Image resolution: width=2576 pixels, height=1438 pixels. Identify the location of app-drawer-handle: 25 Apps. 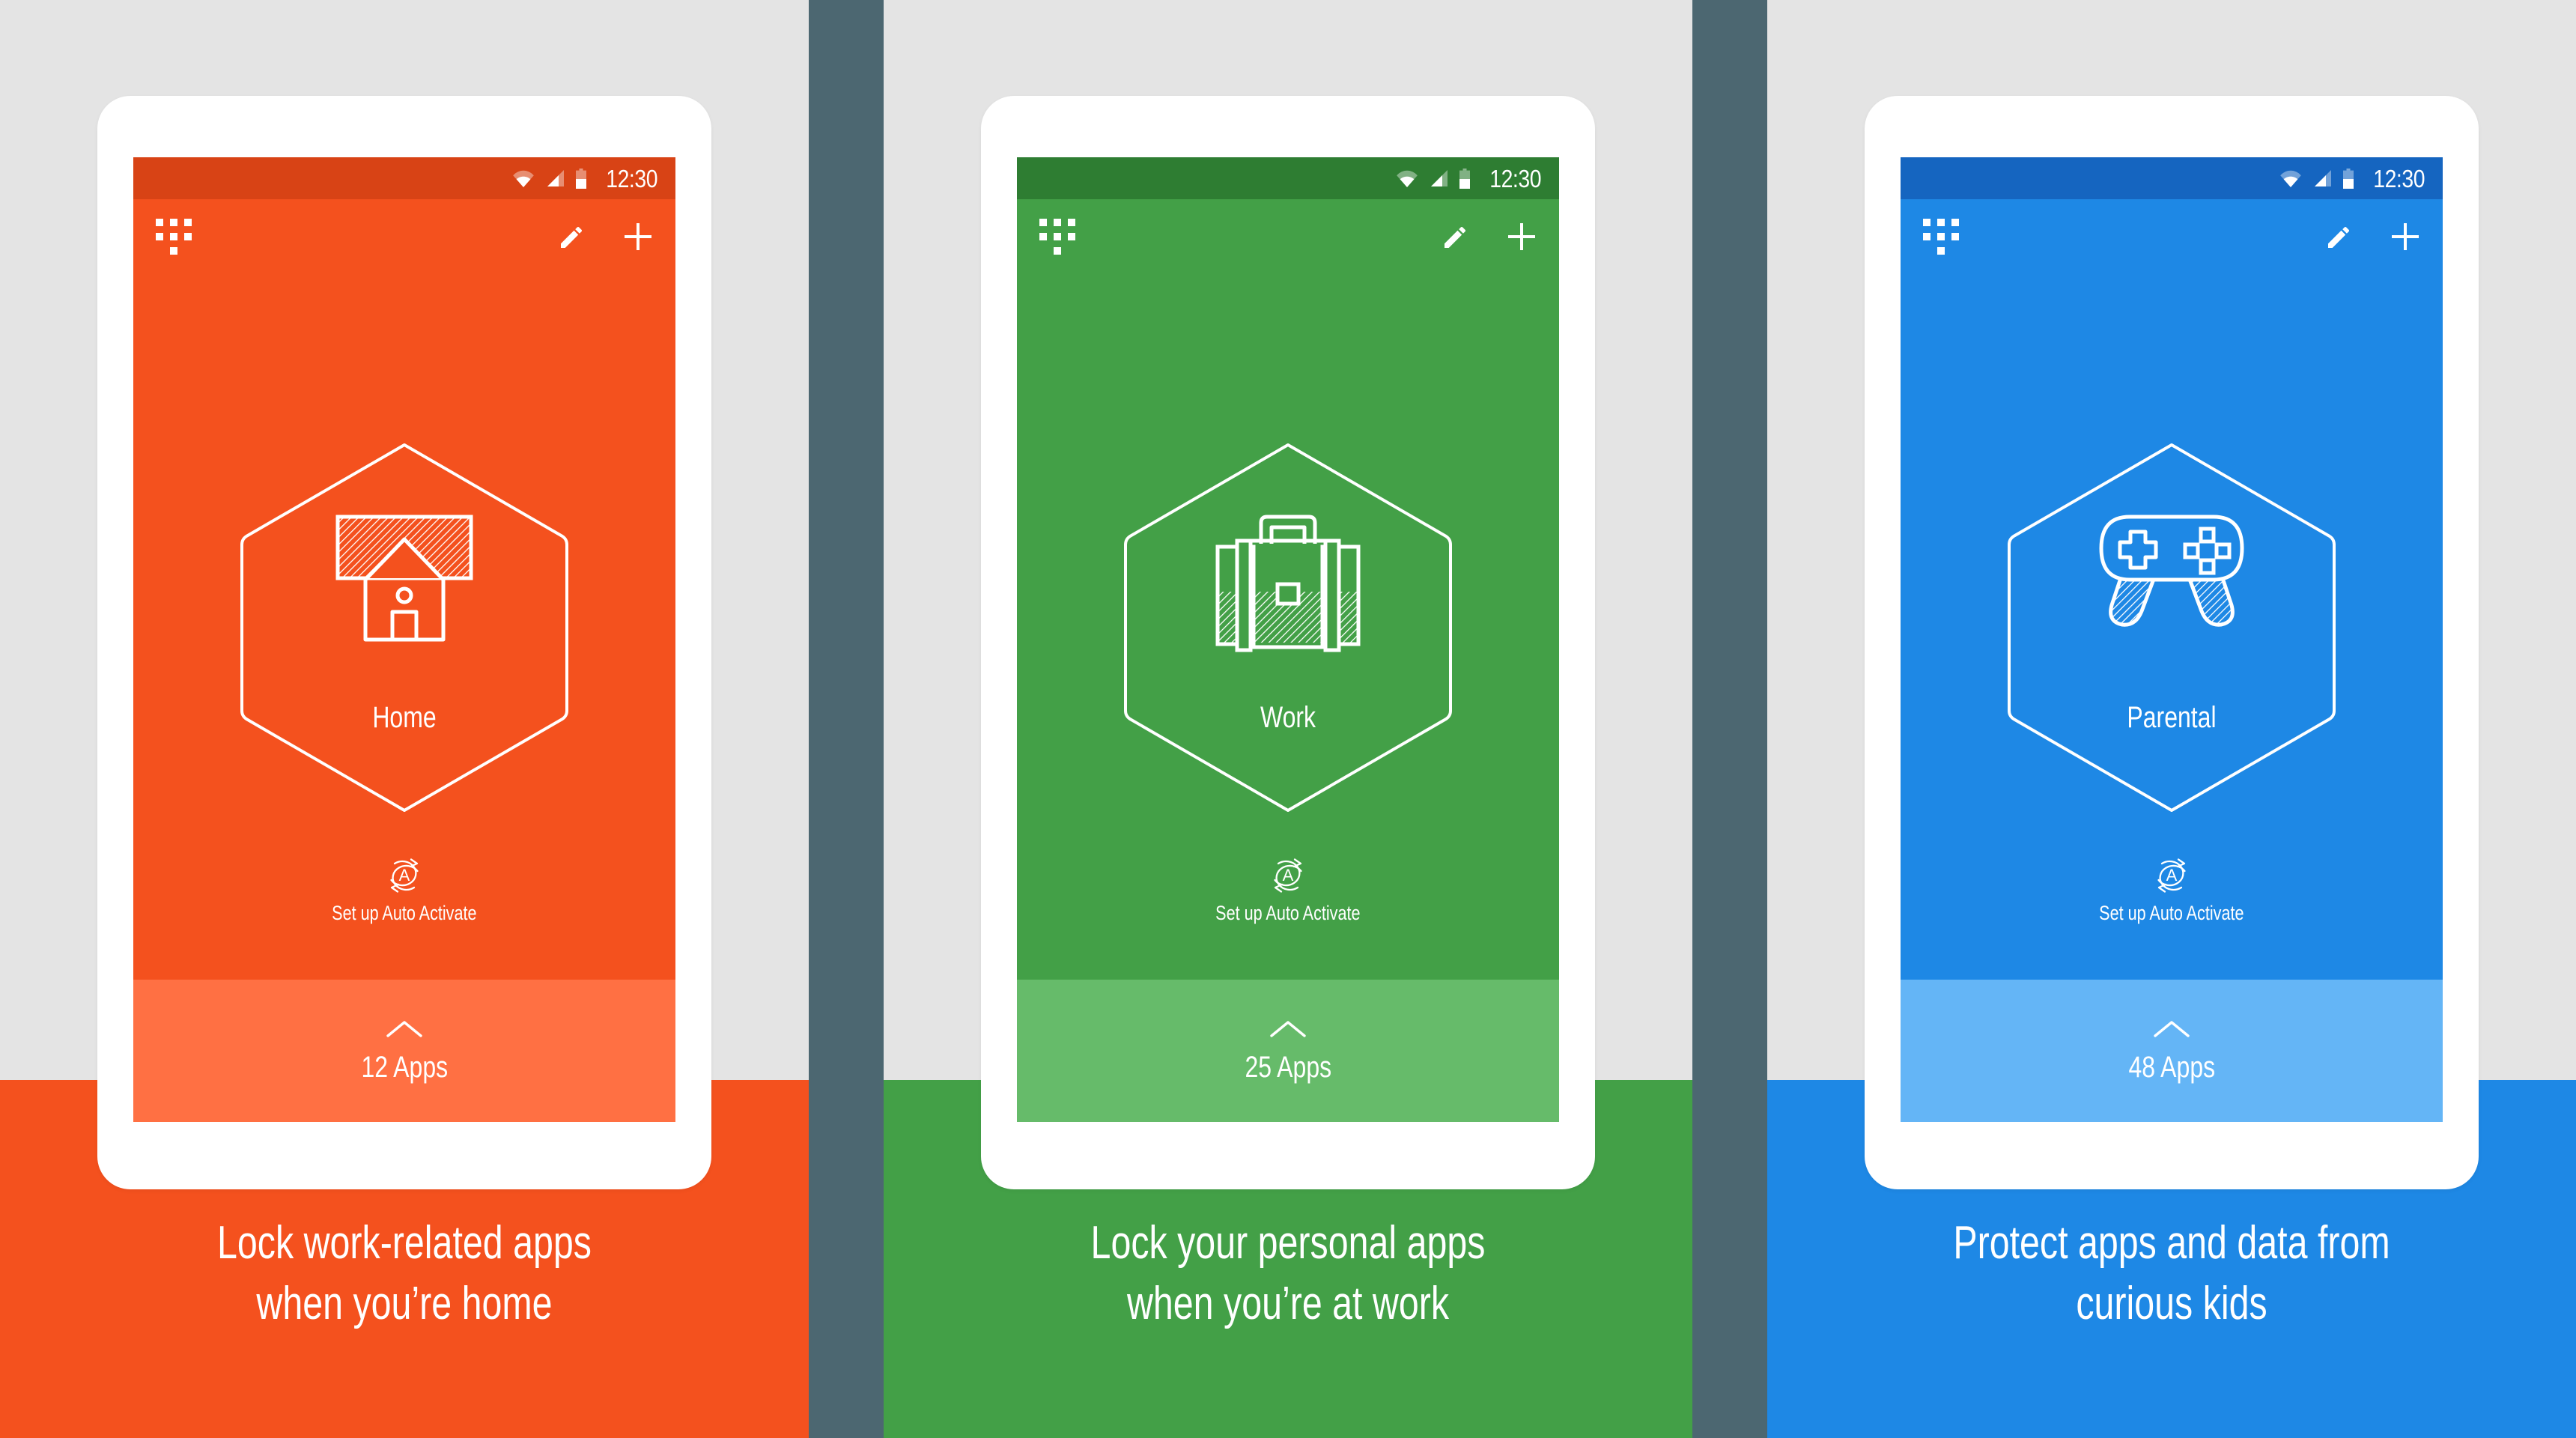
(1288, 1051).